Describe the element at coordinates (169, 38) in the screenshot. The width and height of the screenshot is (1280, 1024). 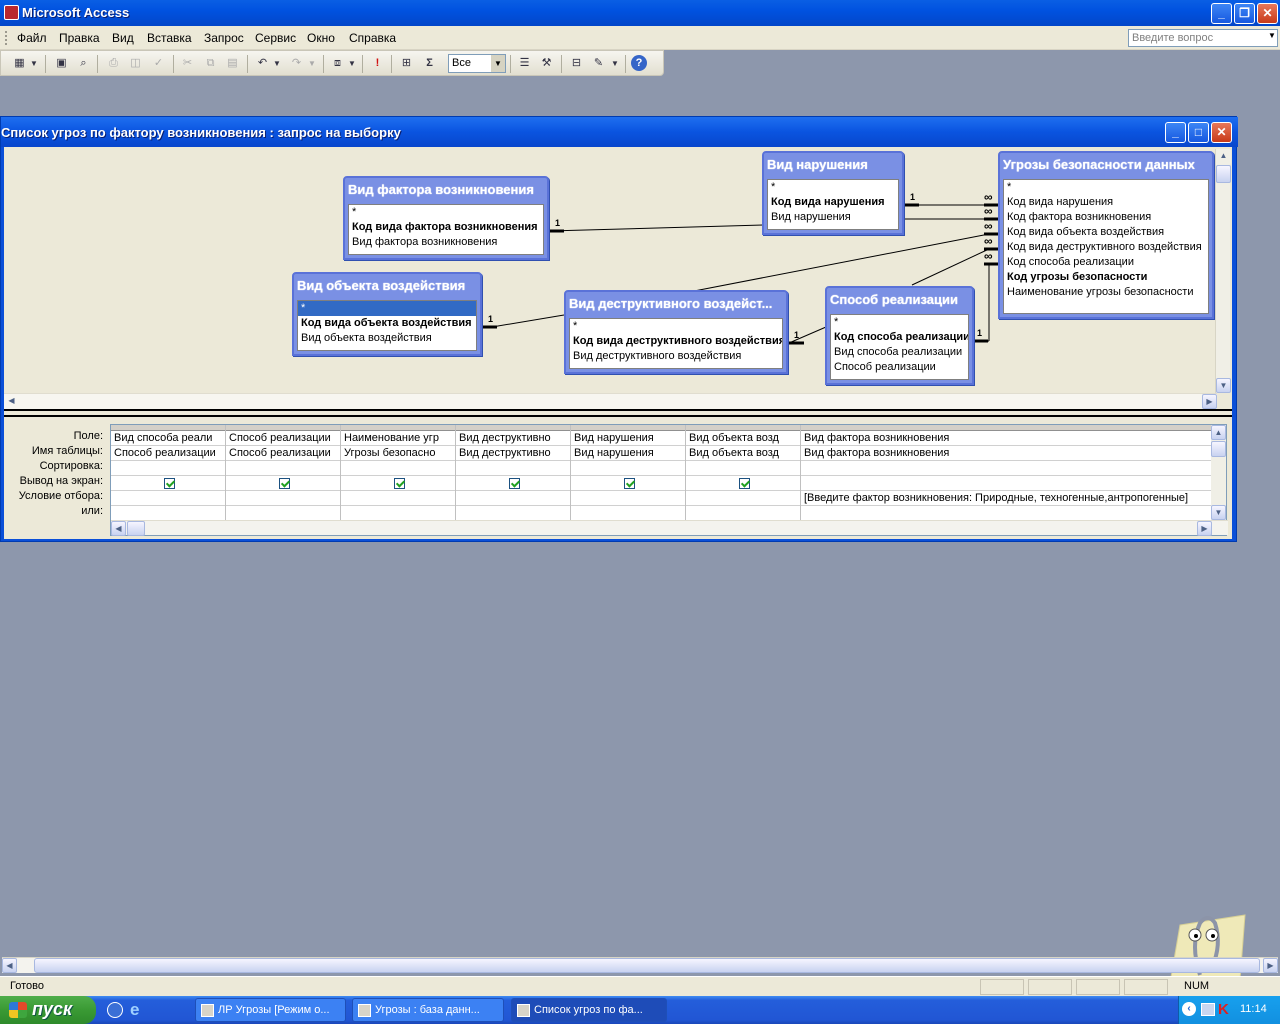
I see `menu-insert: Вставка` at that location.